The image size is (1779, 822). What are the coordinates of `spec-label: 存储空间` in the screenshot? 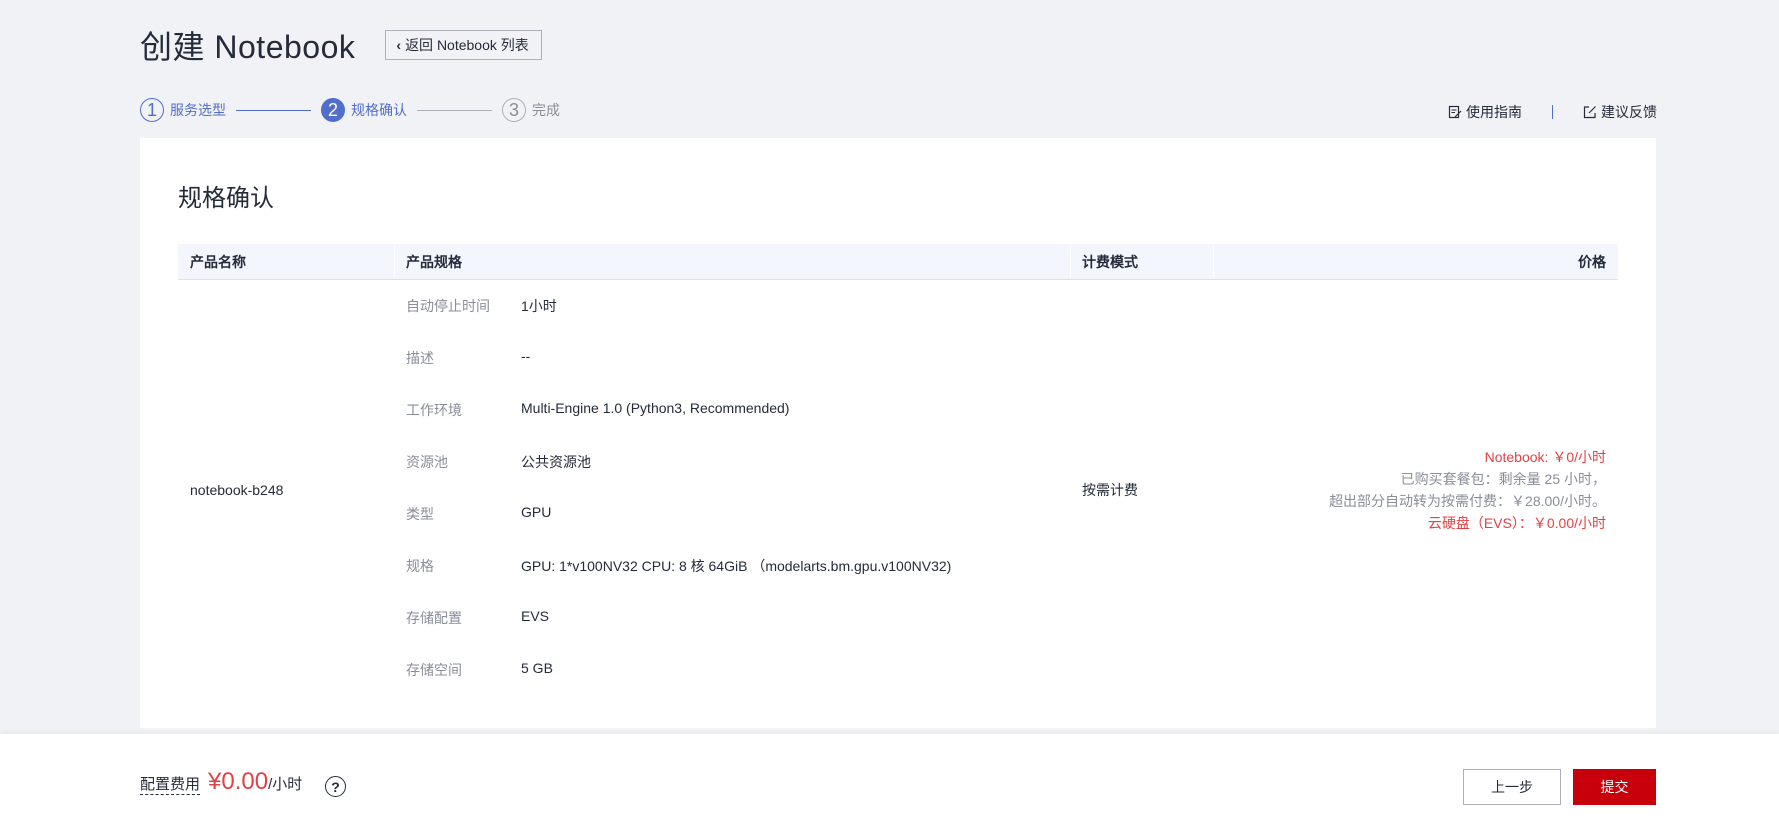 It's located at (434, 670).